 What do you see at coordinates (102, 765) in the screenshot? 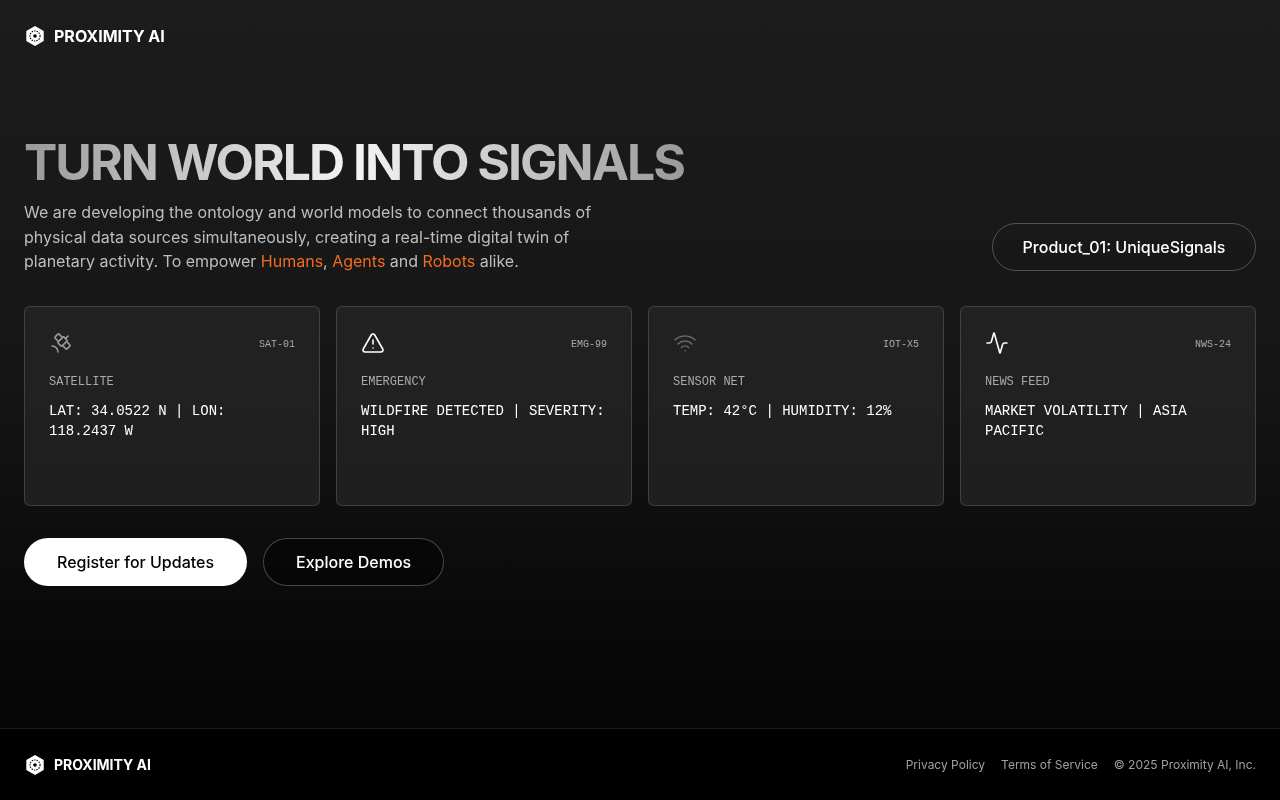
I see `footer-brand-name: PROXIMITY AI` at bounding box center [102, 765].